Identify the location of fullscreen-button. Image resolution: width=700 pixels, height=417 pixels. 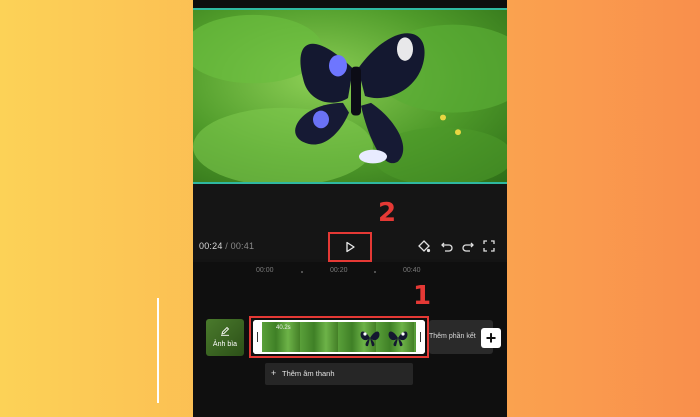
(489, 246).